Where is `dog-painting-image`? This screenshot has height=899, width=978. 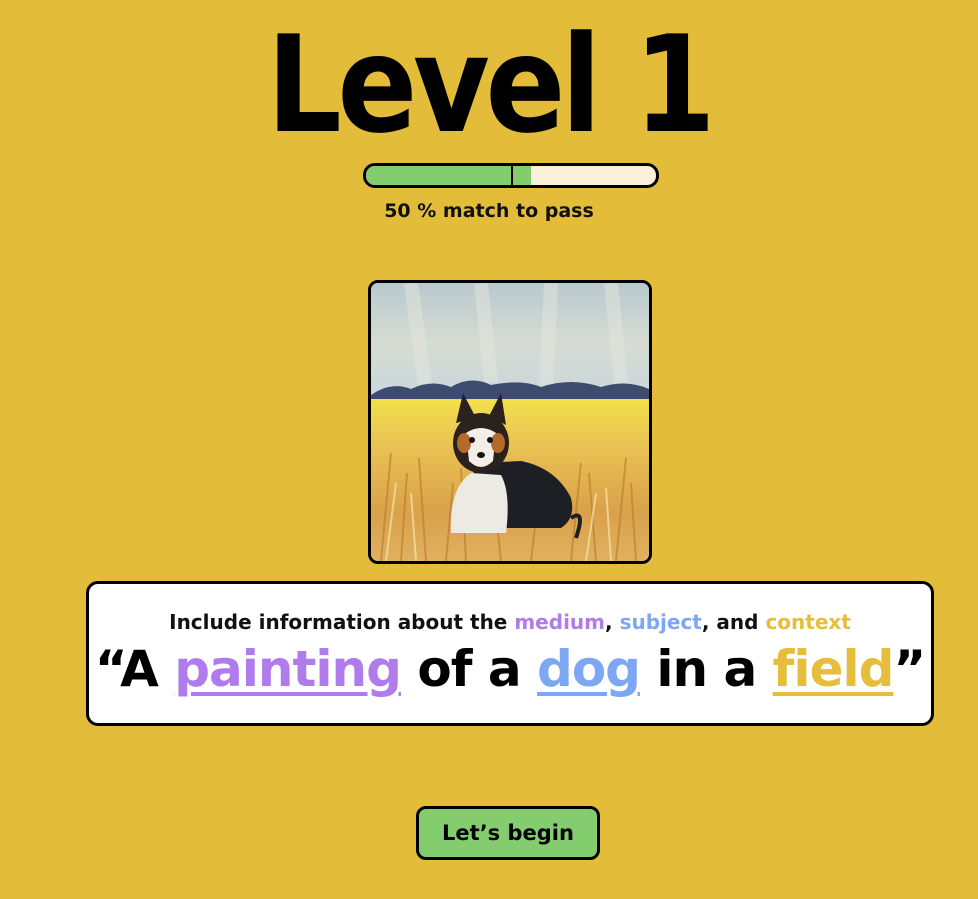
dog-painting-image is located at coordinates (510, 422).